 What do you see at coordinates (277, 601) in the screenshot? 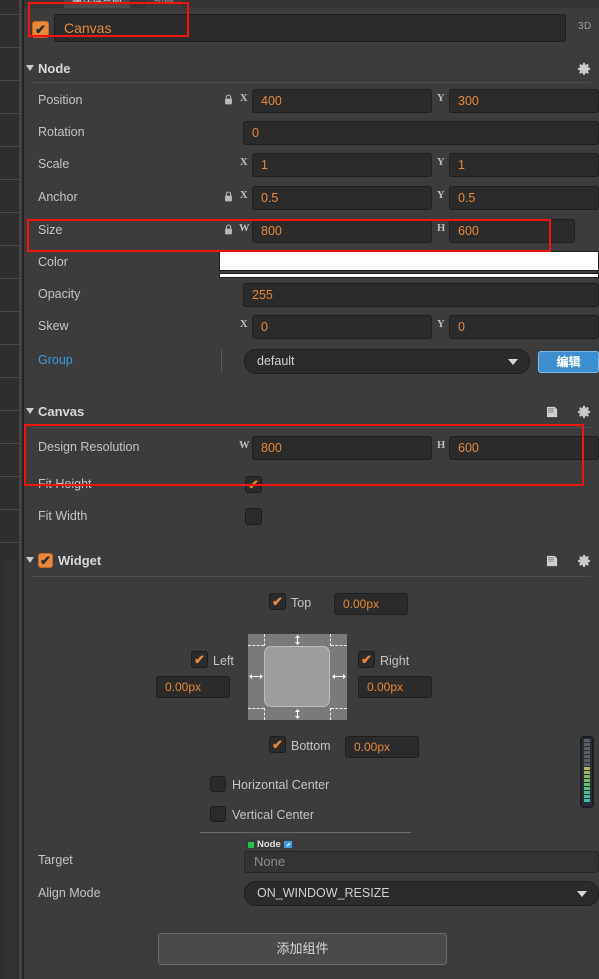
I see `widget-top-checkbox` at bounding box center [277, 601].